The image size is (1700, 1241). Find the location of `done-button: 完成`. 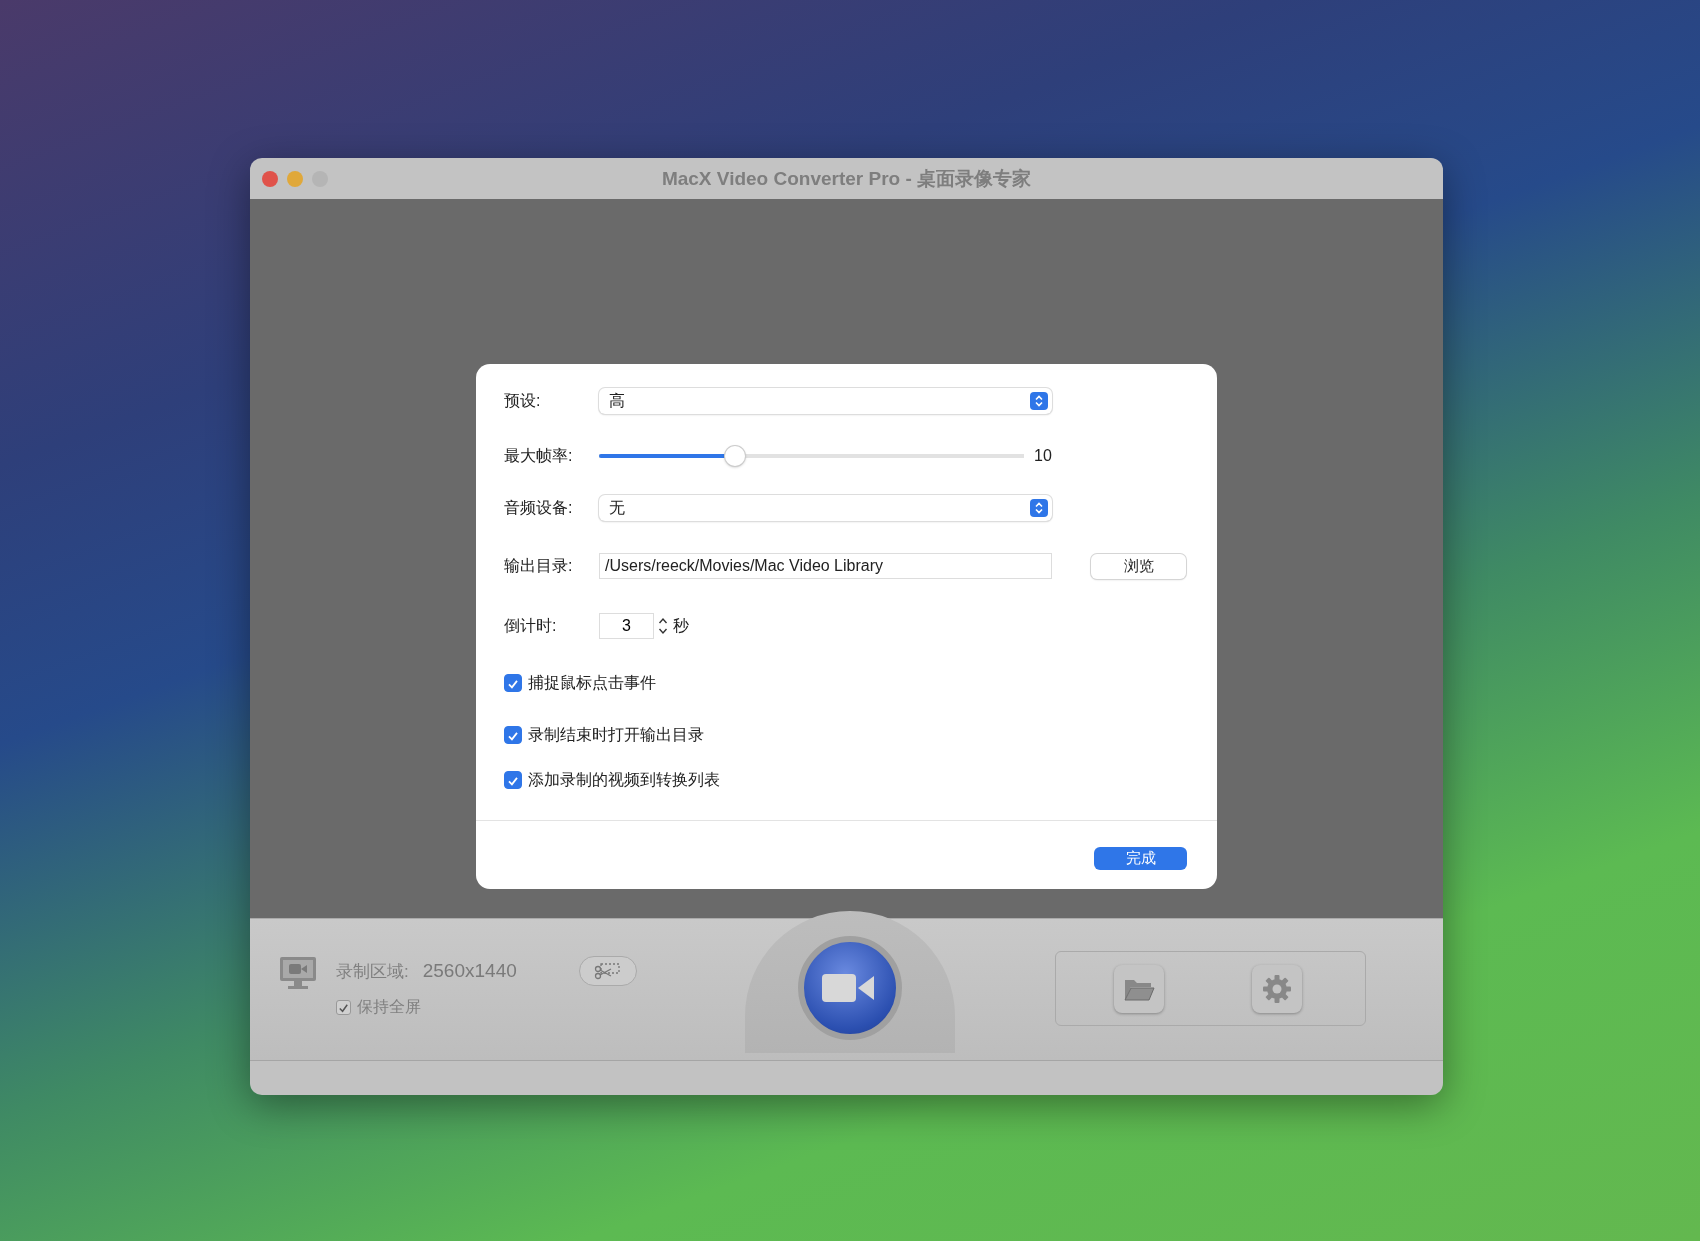

done-button: 完成 is located at coordinates (1140, 858).